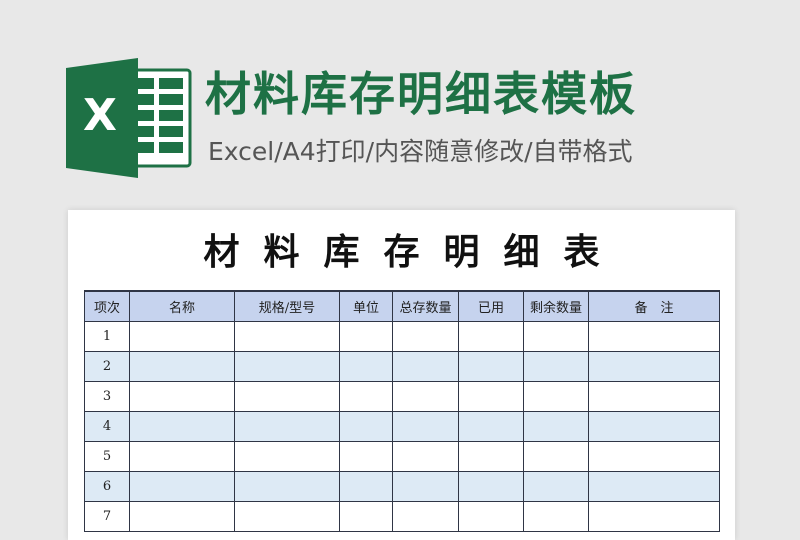  What do you see at coordinates (100, 115) in the screenshot?
I see `logo-letter: X` at bounding box center [100, 115].